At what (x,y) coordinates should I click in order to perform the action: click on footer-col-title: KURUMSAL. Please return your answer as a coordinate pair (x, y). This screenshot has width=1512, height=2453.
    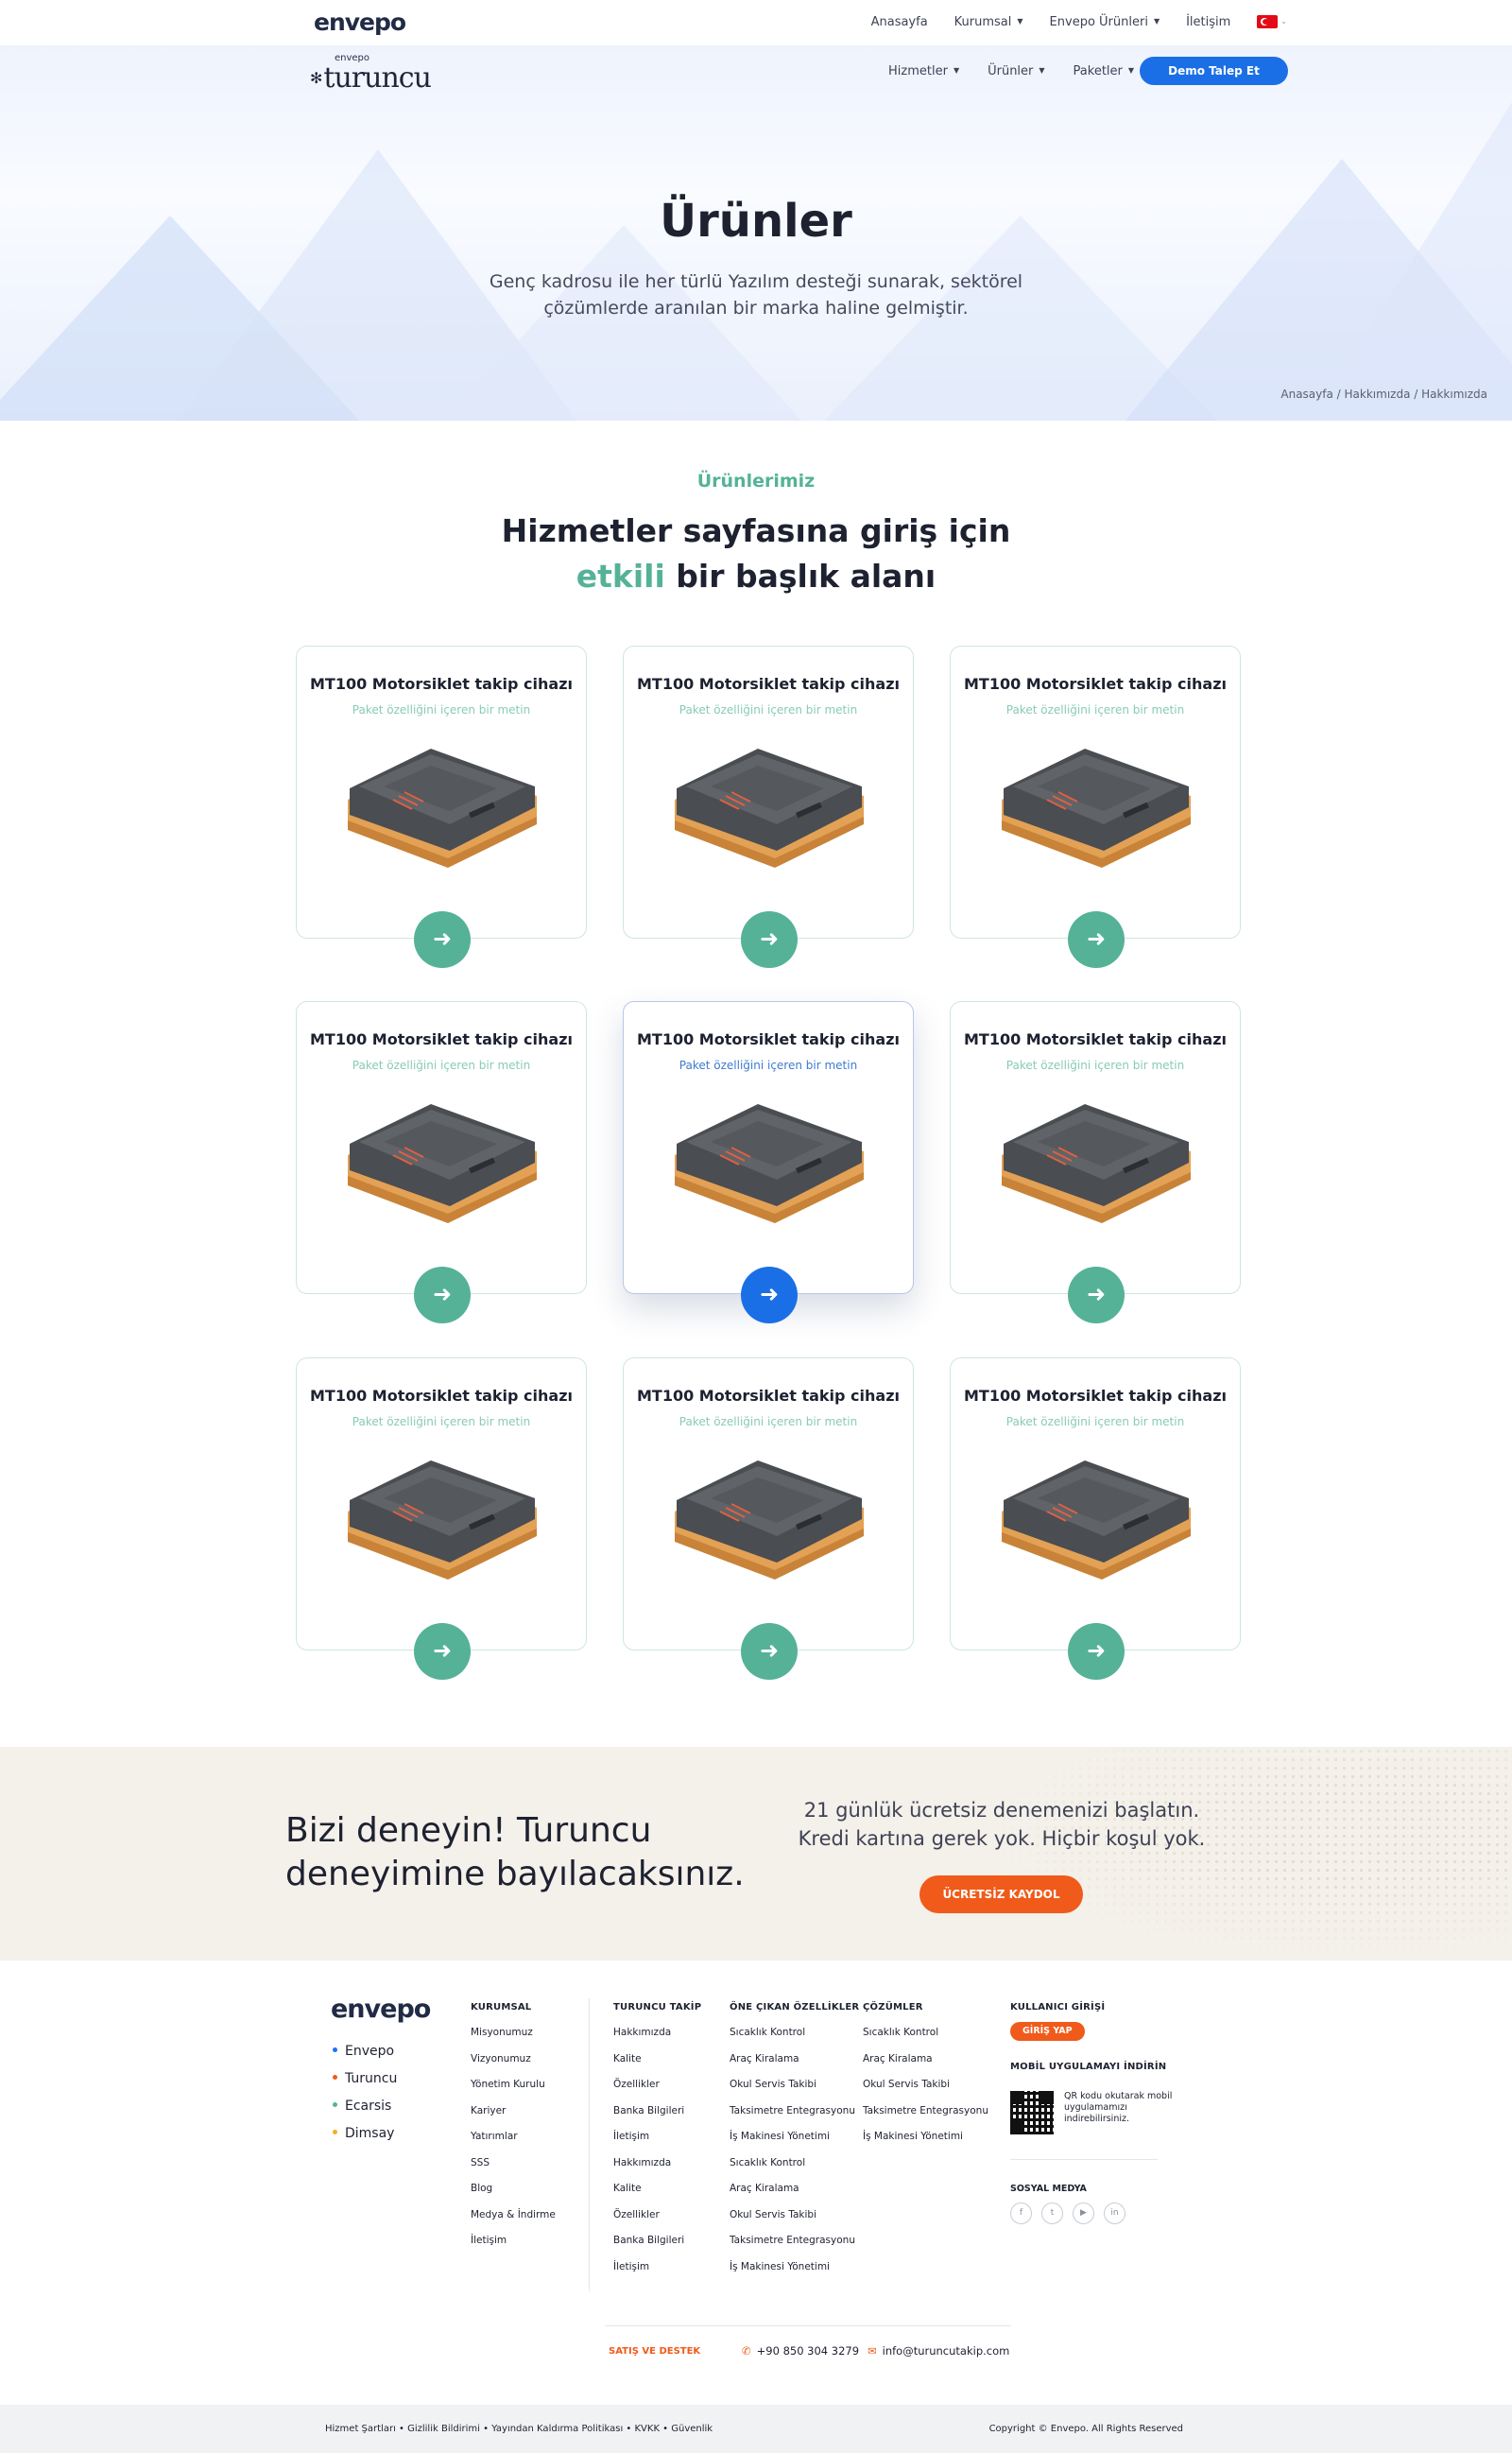
    Looking at the image, I should click on (501, 2007).